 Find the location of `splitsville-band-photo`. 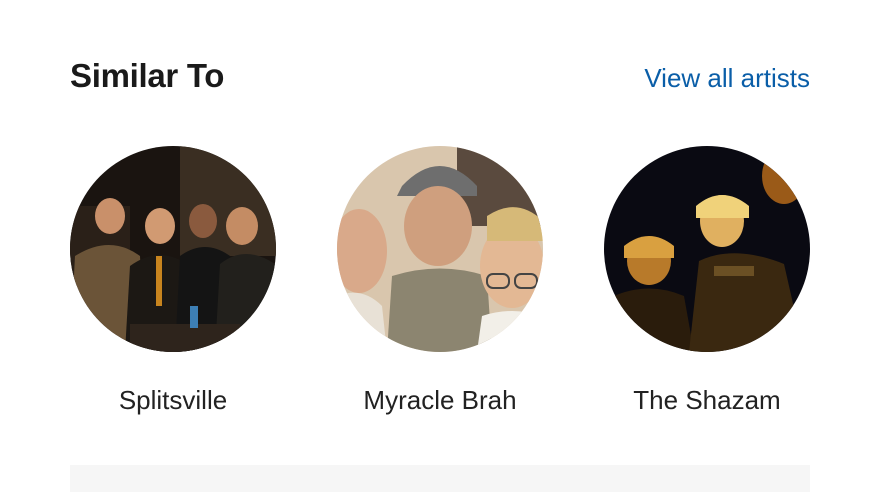

splitsville-band-photo is located at coordinates (173, 249).